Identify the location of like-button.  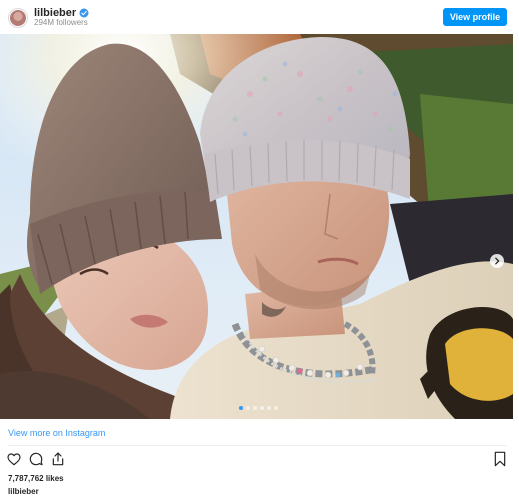
(14, 459).